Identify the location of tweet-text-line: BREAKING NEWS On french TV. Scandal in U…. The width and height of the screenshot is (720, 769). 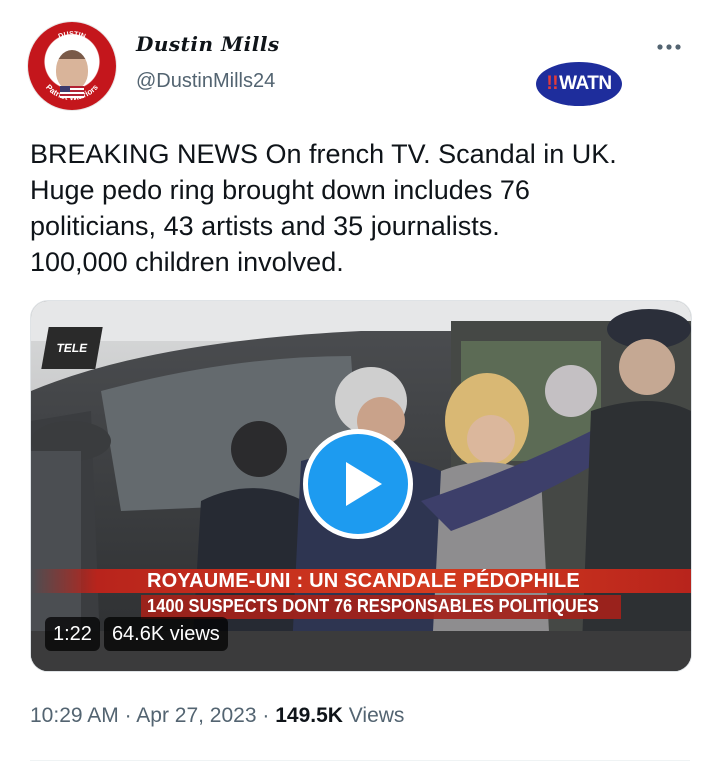
(323, 154).